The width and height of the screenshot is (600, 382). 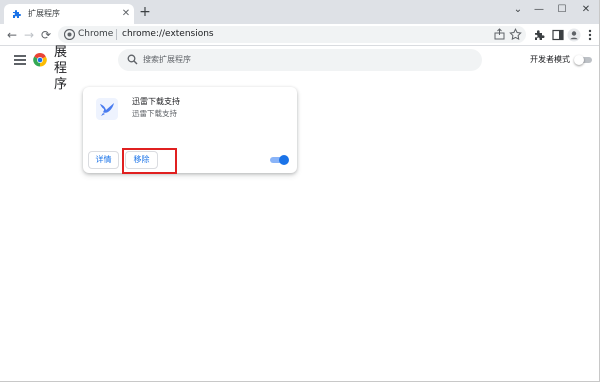 What do you see at coordinates (590, 35) in the screenshot?
I see `more-menu-icon` at bounding box center [590, 35].